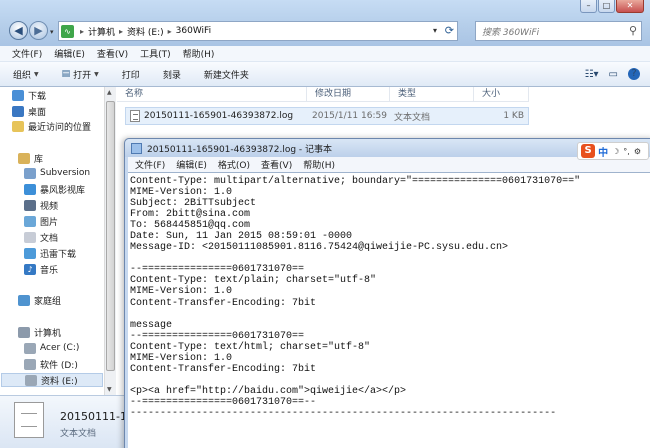  I want to click on sidebar-item-label: 暴风影视库, so click(63, 190).